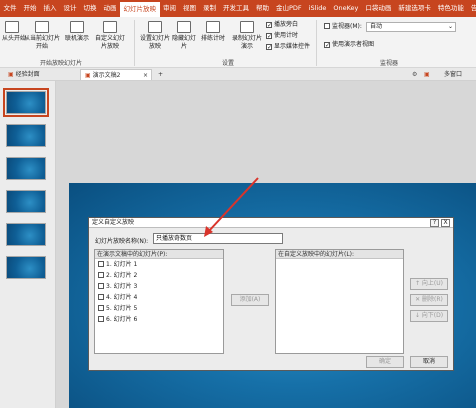  Describe the element at coordinates (434, 223) in the screenshot. I see `help-button: ?` at that location.